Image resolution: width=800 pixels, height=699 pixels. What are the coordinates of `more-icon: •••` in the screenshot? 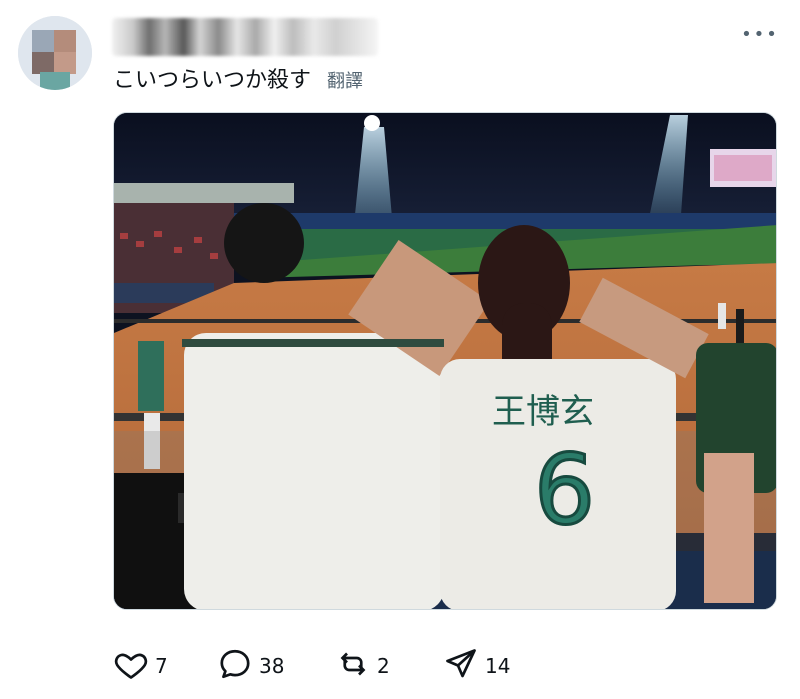 It's located at (760, 34).